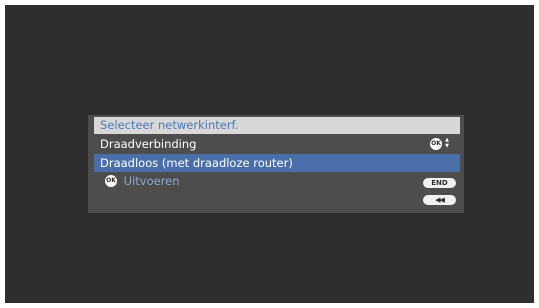 The height and width of the screenshot is (308, 539). What do you see at coordinates (439, 183) in the screenshot?
I see `end-button: END` at bounding box center [439, 183].